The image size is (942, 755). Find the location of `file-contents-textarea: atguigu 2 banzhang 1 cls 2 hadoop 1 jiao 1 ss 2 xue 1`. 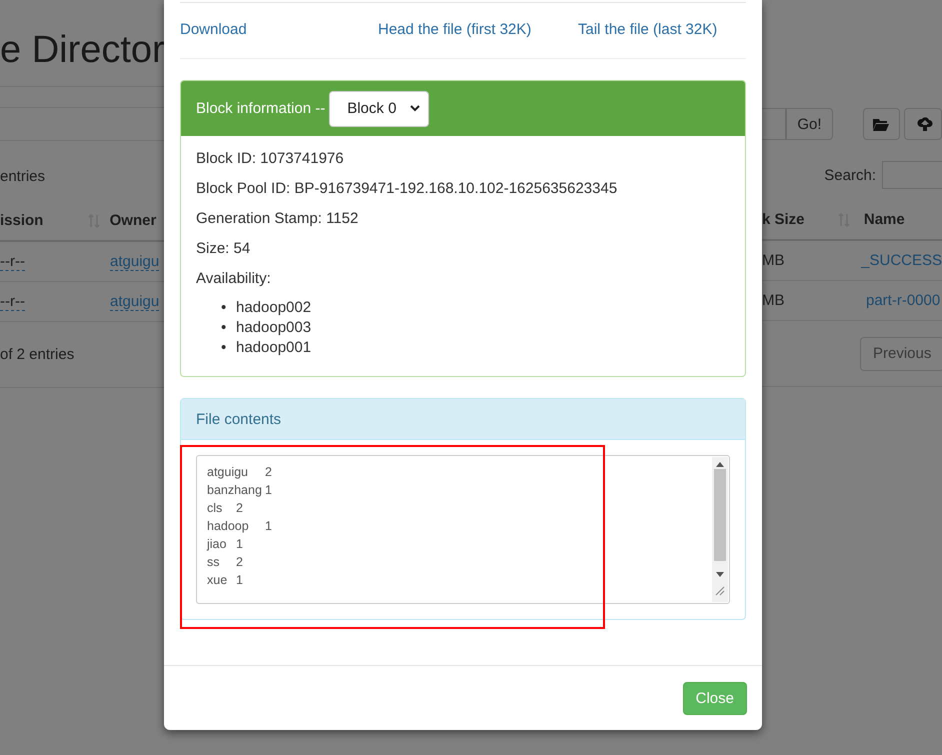

file-contents-textarea: atguigu 2 banzhang 1 cls 2 hadoop 1 jiao 1 ss 2 xue 1 is located at coordinates (463, 529).